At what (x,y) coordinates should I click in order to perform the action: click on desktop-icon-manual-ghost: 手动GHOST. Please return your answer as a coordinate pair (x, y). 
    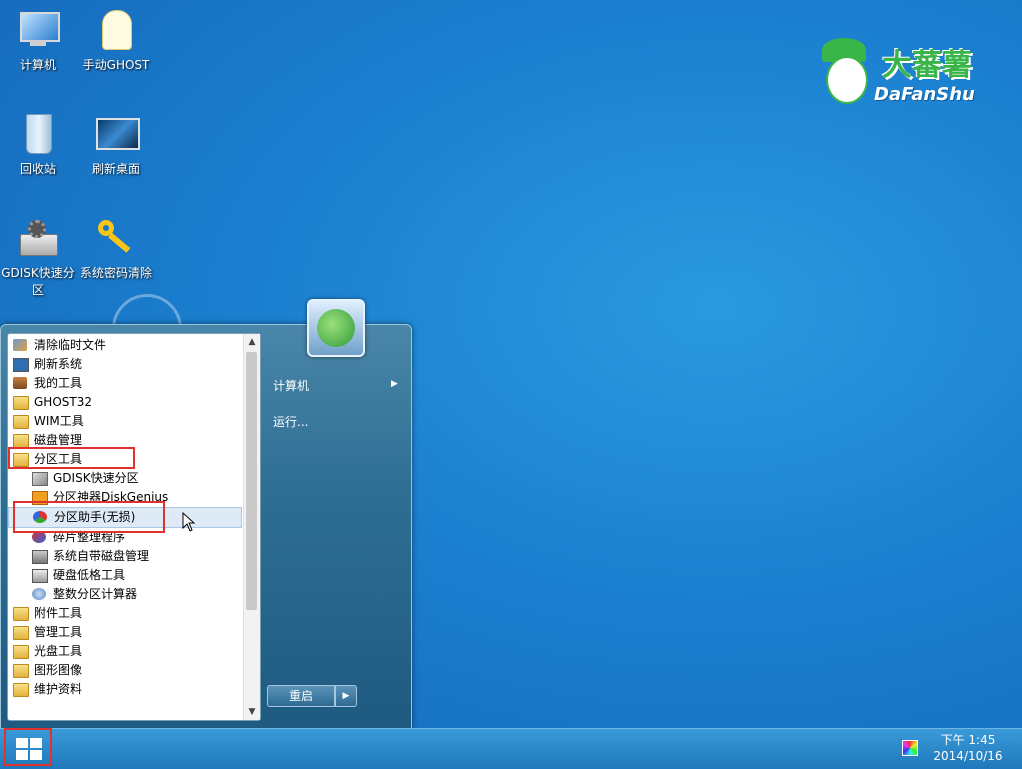
    Looking at the image, I should click on (116, 40).